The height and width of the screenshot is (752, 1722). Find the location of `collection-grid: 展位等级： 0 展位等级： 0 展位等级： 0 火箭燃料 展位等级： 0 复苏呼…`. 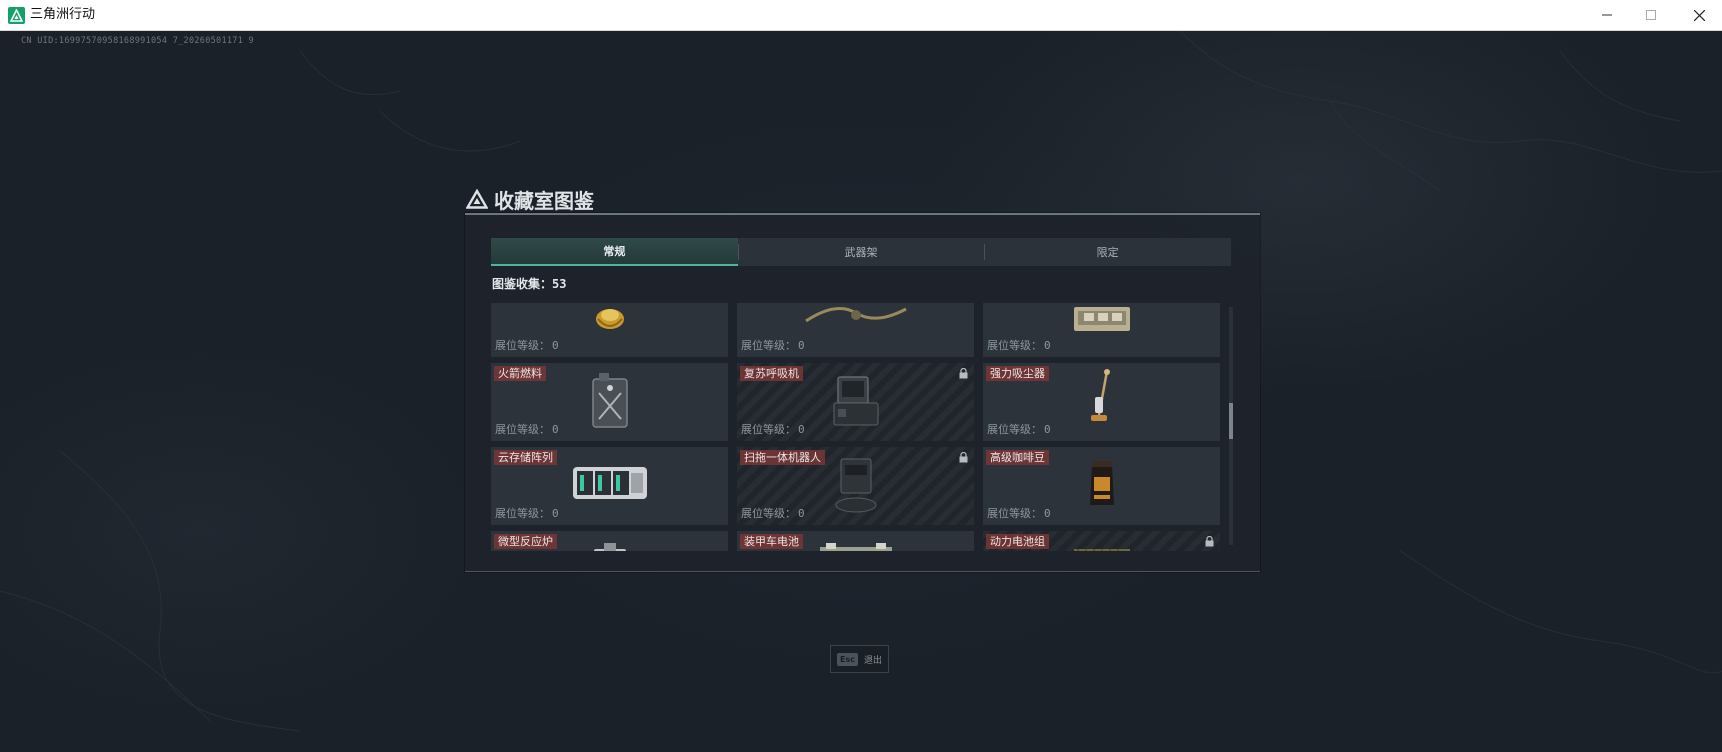

collection-grid: 展位等级： 0 展位等级： 0 展位等级： 0 火箭燃料 展位等级： 0 复苏呼… is located at coordinates (855, 427).